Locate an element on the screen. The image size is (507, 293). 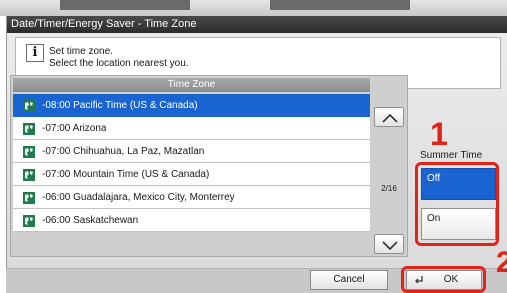
timezone-row: -07:00 Arizona is located at coordinates (191, 128).